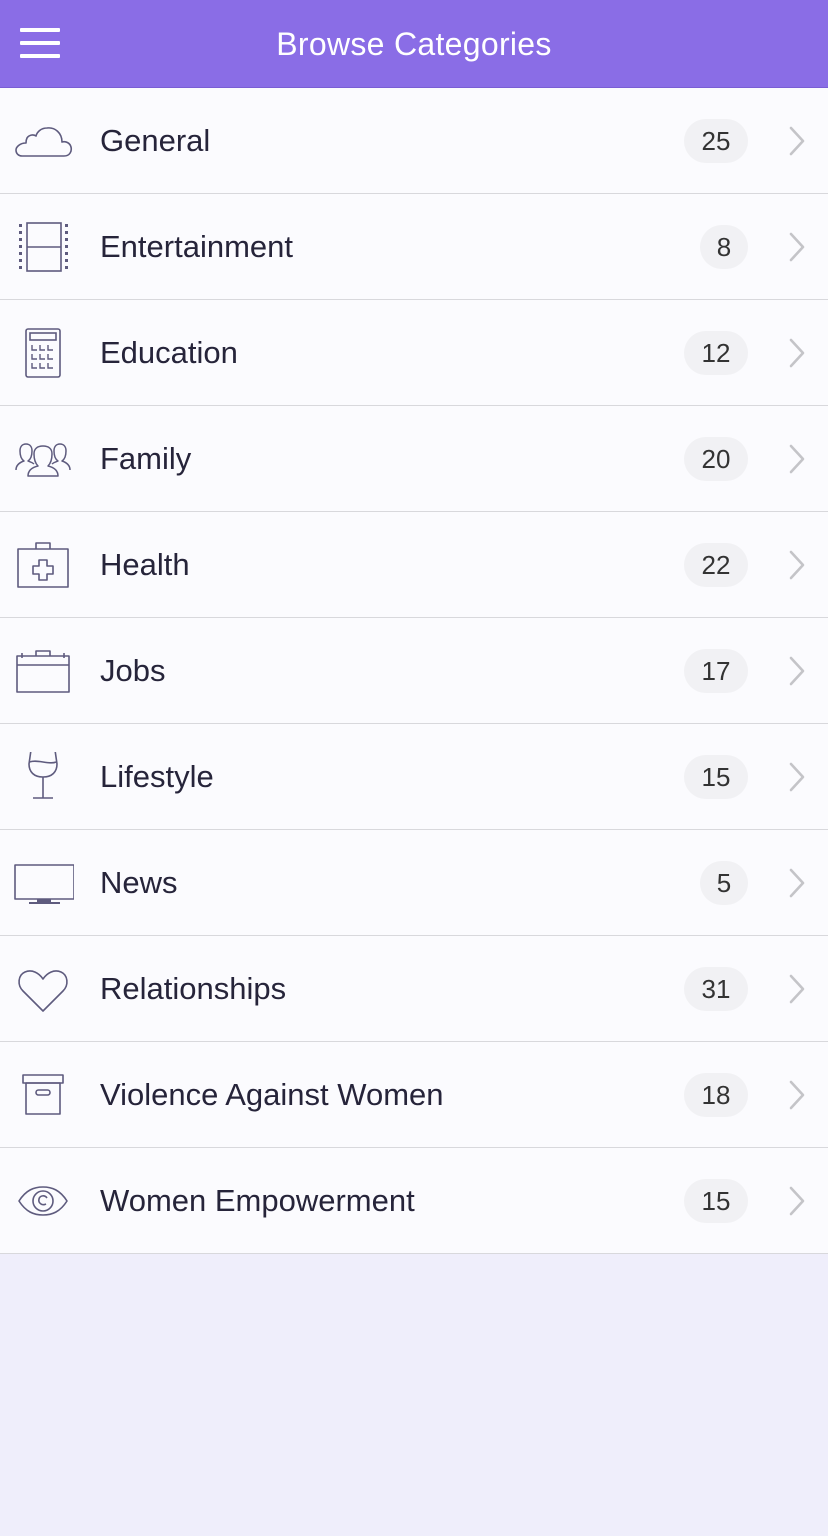 Image resolution: width=828 pixels, height=1536 pixels. What do you see at coordinates (169, 352) in the screenshot?
I see `category-label: Education` at bounding box center [169, 352].